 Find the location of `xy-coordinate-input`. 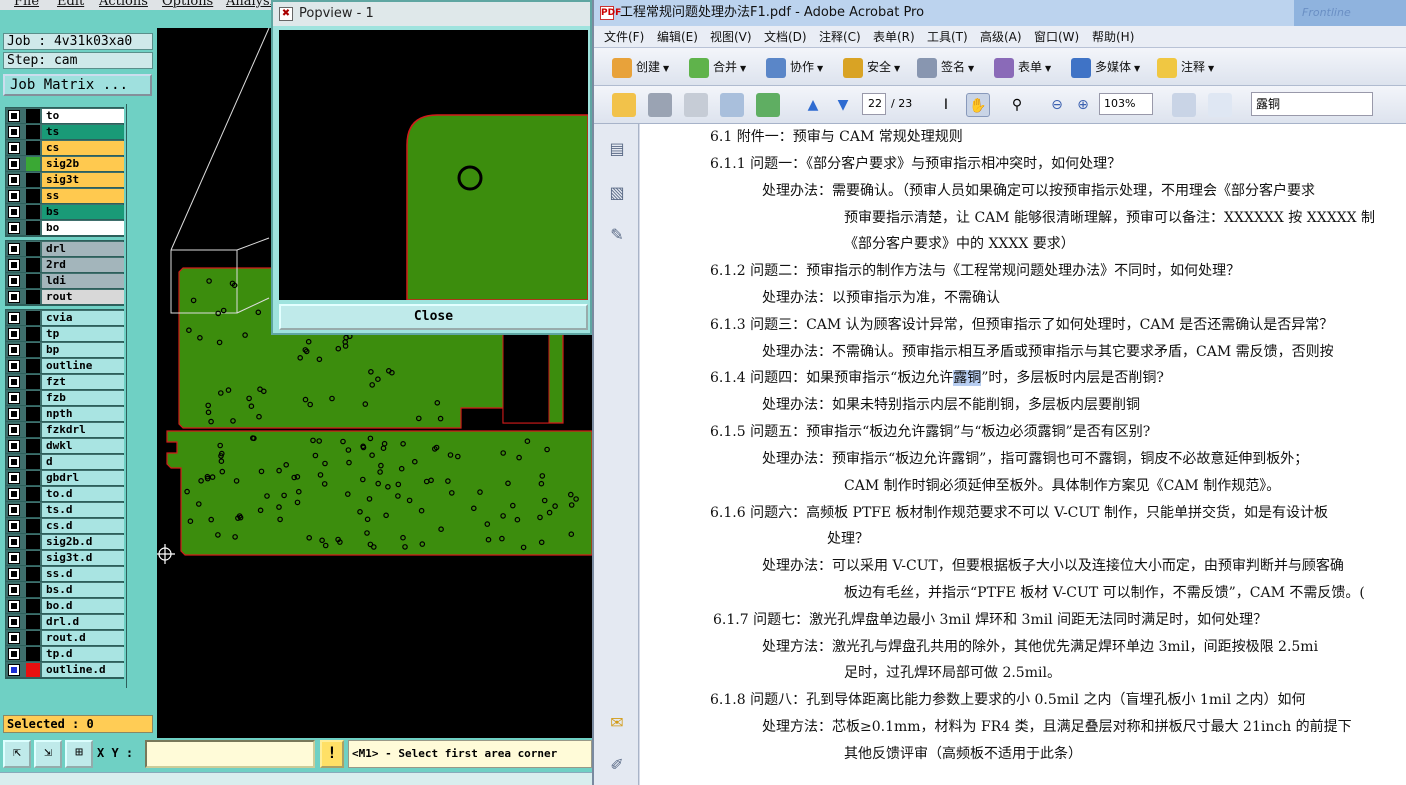

xy-coordinate-input is located at coordinates (230, 754).